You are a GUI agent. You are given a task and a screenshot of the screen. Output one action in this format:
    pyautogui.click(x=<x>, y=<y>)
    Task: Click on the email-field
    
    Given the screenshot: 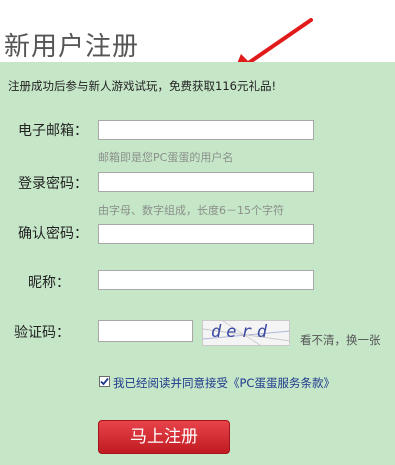 What is the action you would take?
    pyautogui.click(x=206, y=130)
    